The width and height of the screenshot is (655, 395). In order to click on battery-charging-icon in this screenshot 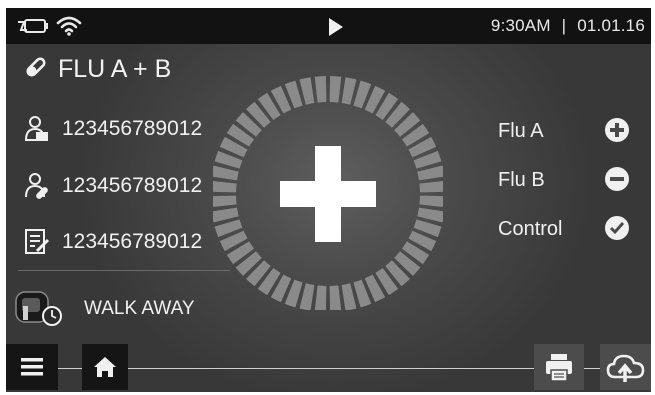, I will do `click(33, 28)`.